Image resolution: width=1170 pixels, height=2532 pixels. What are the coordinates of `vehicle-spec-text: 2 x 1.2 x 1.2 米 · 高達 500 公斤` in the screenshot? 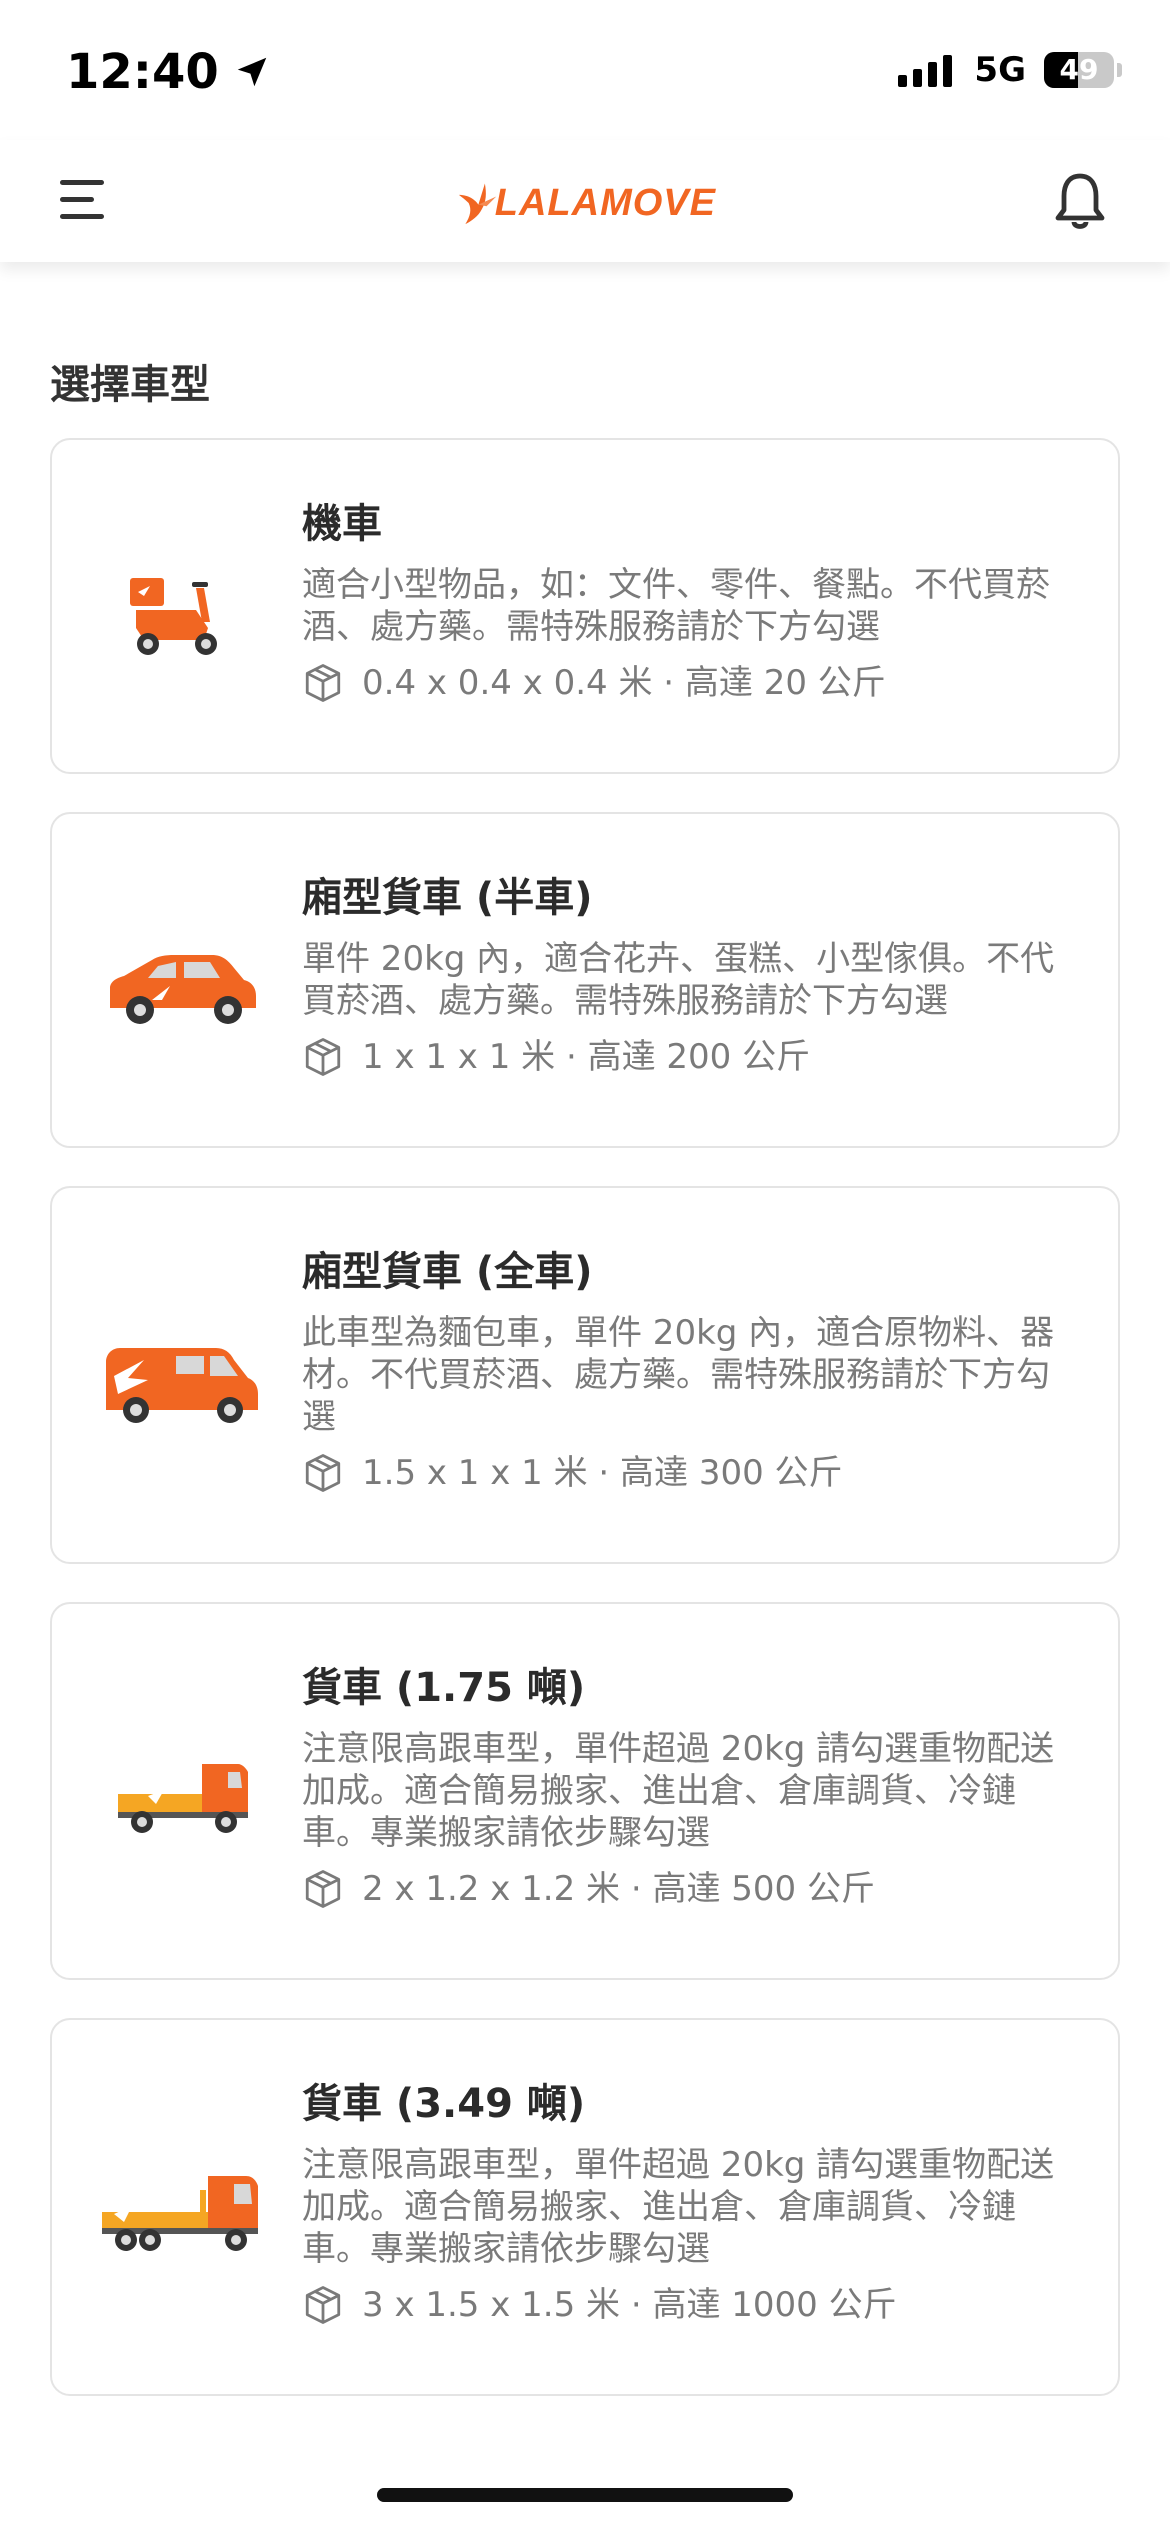 It's located at (618, 1889).